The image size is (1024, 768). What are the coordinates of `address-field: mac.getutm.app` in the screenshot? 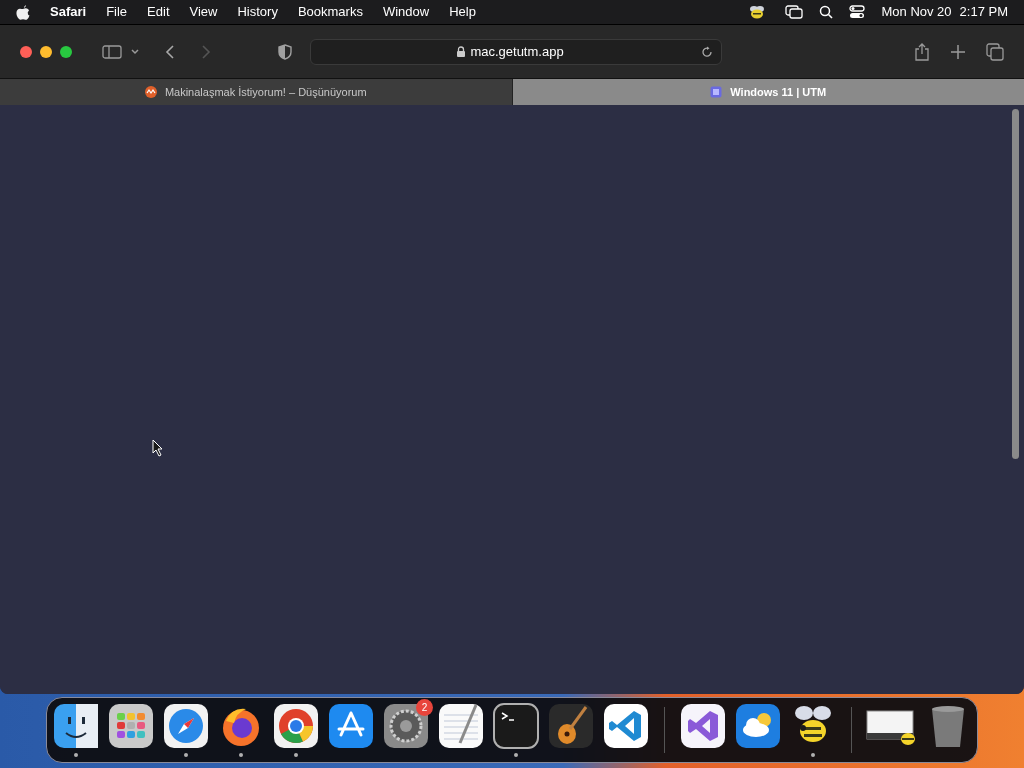 It's located at (516, 51).